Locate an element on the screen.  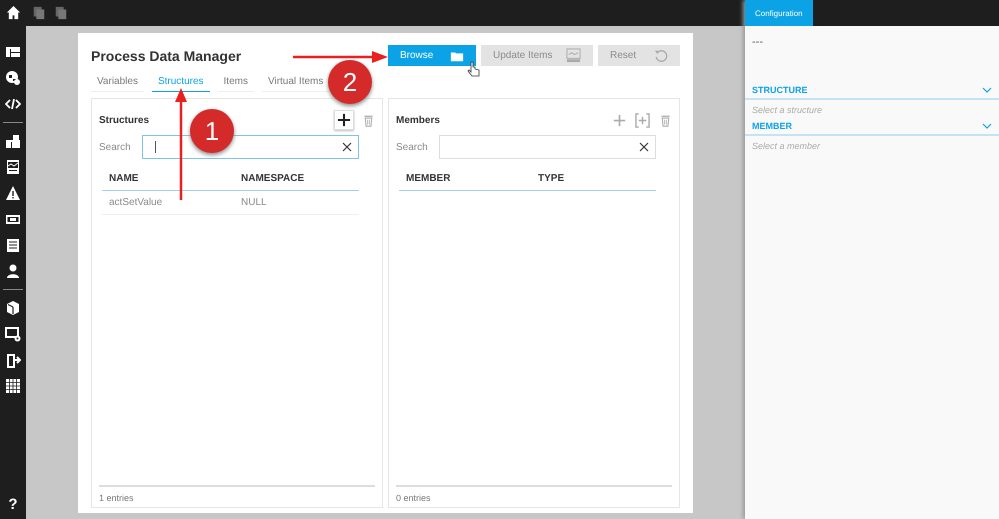
tab: Variables is located at coordinates (117, 82).